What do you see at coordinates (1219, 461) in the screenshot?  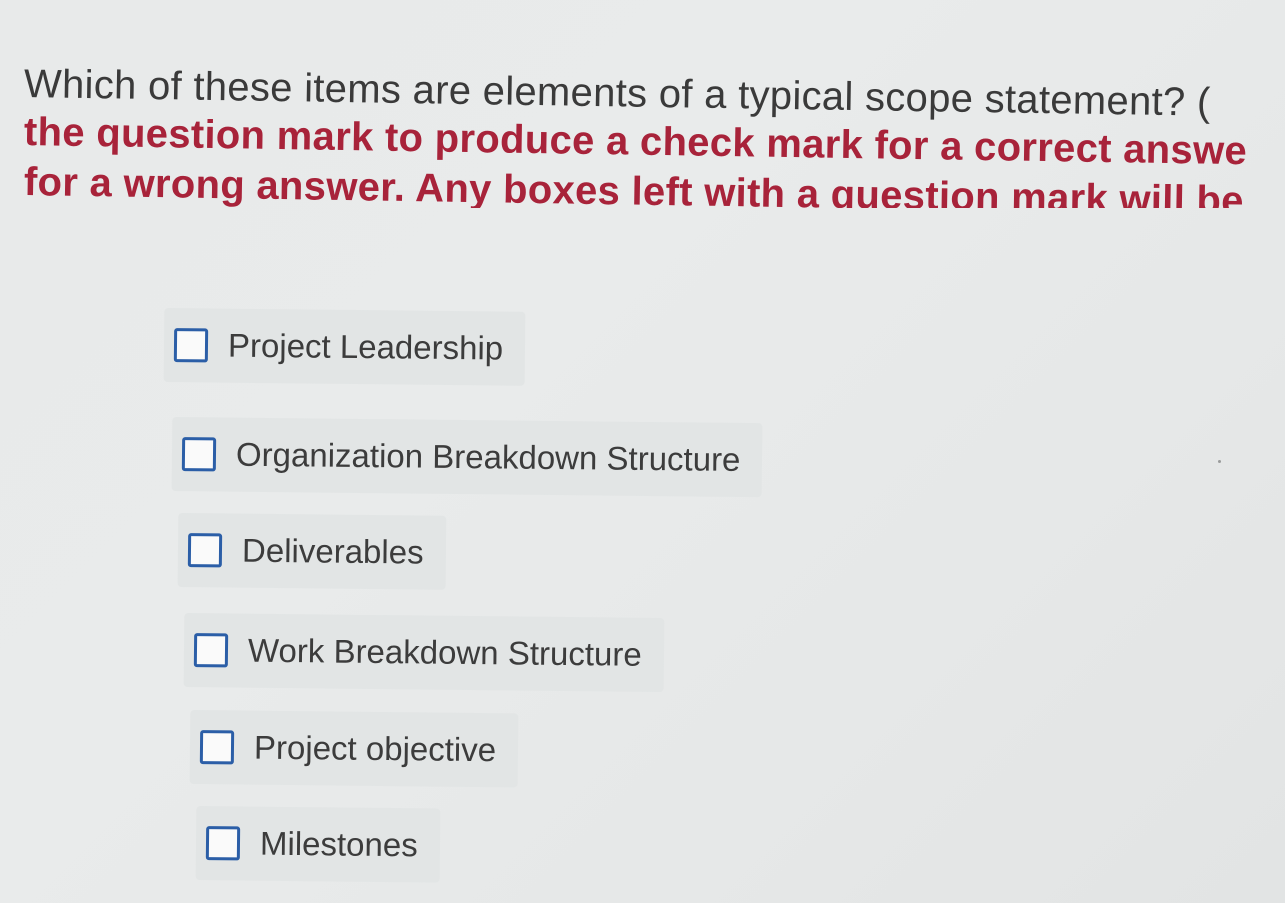 I see `screen-speck` at bounding box center [1219, 461].